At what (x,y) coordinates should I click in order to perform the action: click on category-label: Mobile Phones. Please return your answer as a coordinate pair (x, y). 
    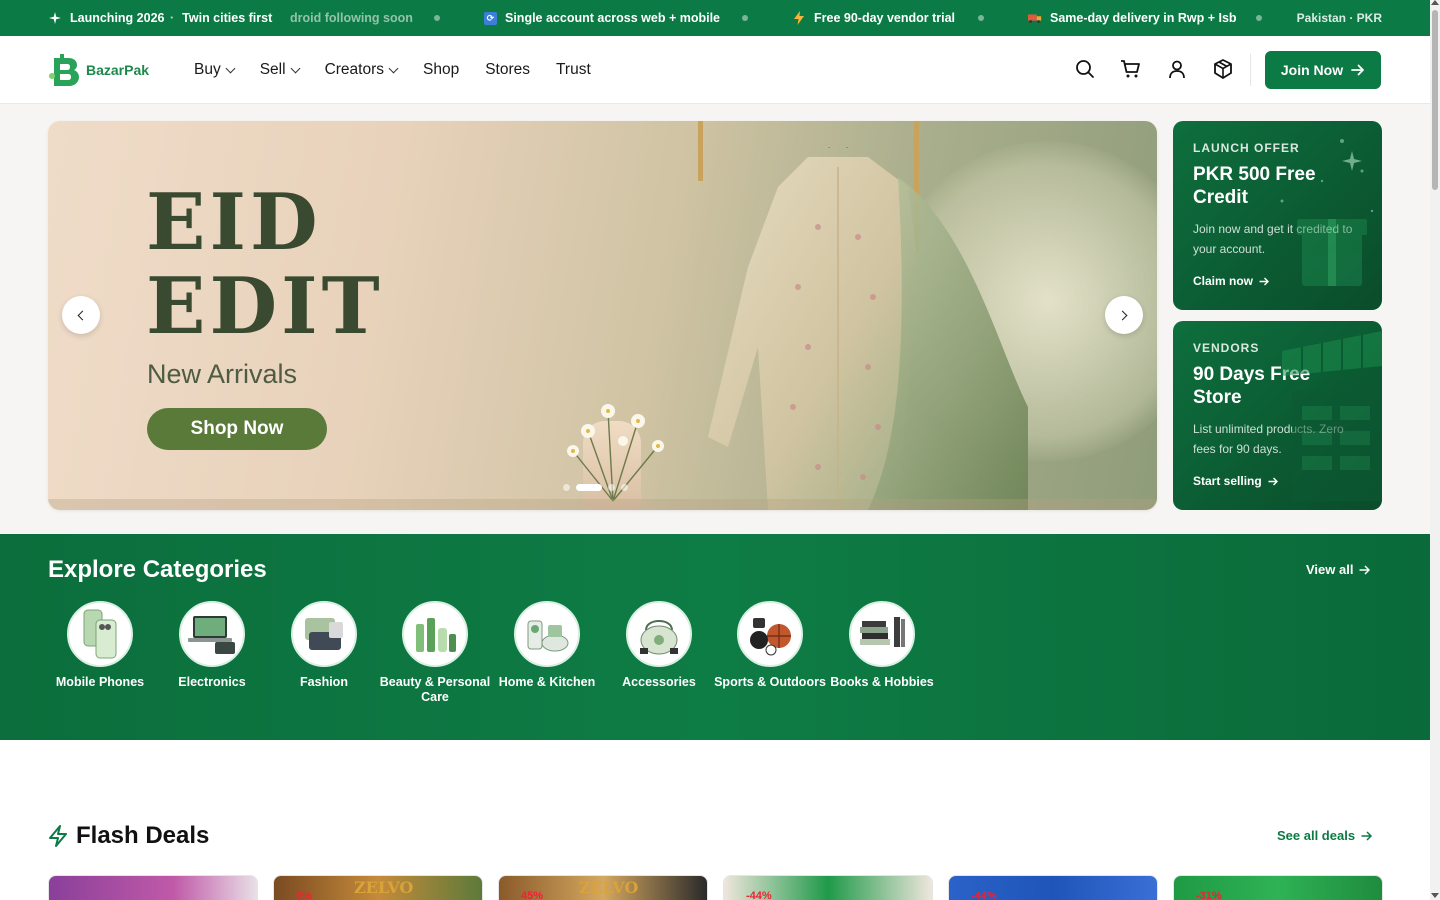
    Looking at the image, I should click on (100, 682).